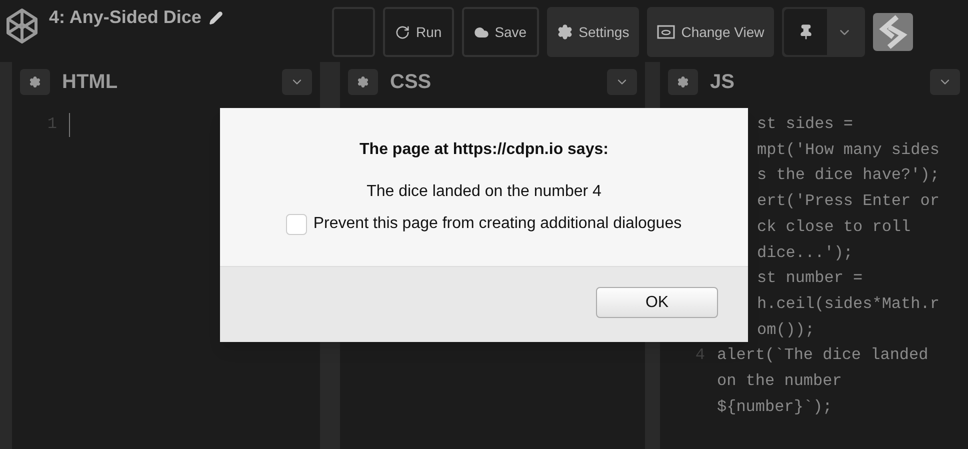 This screenshot has width=968, height=449. Describe the element at coordinates (805, 253) in the screenshot. I see `code-line: dice...');` at that location.